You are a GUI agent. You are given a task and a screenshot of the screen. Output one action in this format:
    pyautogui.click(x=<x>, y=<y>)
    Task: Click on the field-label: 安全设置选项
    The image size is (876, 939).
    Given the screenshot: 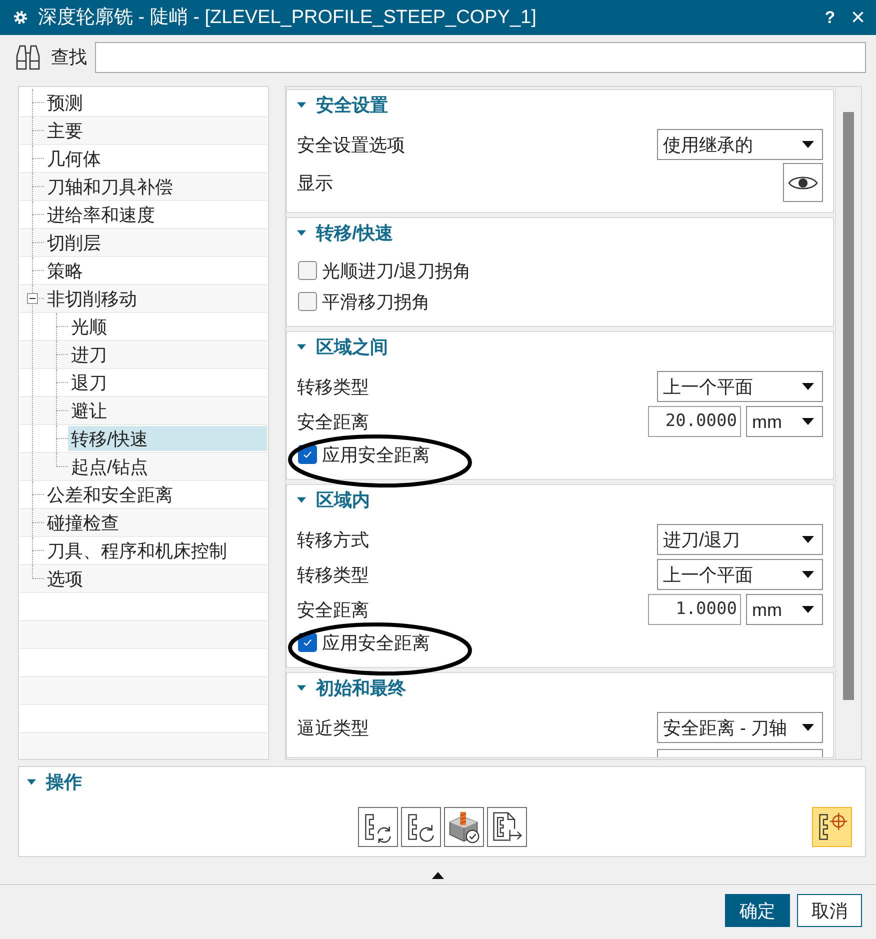 What is the action you would take?
    pyautogui.click(x=351, y=145)
    